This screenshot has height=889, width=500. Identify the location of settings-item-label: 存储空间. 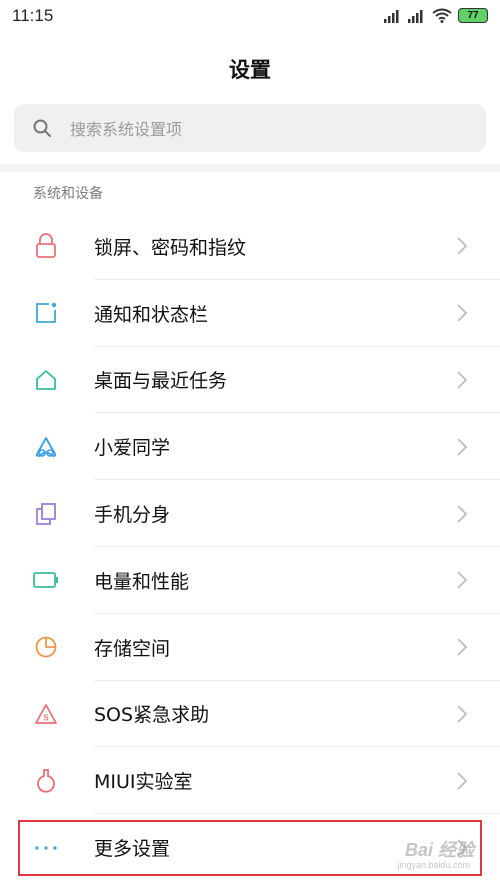
(132, 648).